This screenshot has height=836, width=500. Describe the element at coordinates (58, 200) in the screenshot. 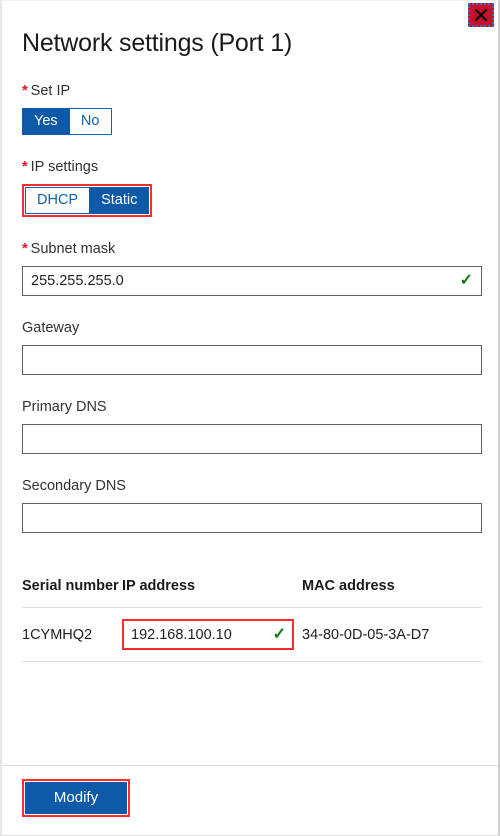

I see `ip-settings-option-dhcp: DHCP` at that location.